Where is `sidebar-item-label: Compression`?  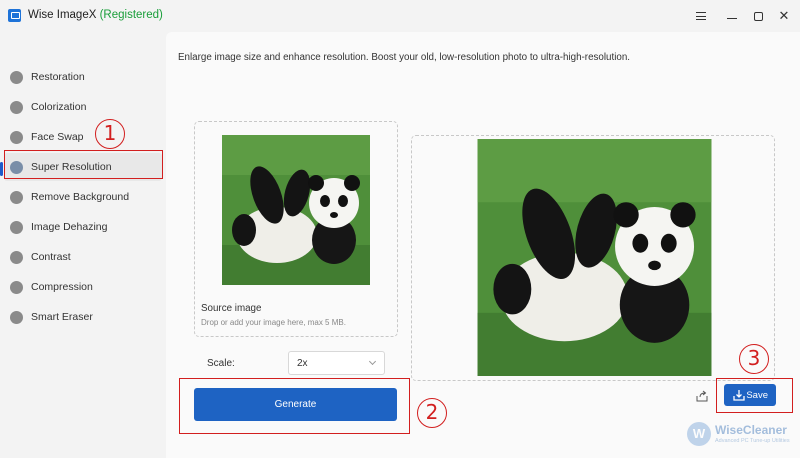 sidebar-item-label: Compression is located at coordinates (62, 287).